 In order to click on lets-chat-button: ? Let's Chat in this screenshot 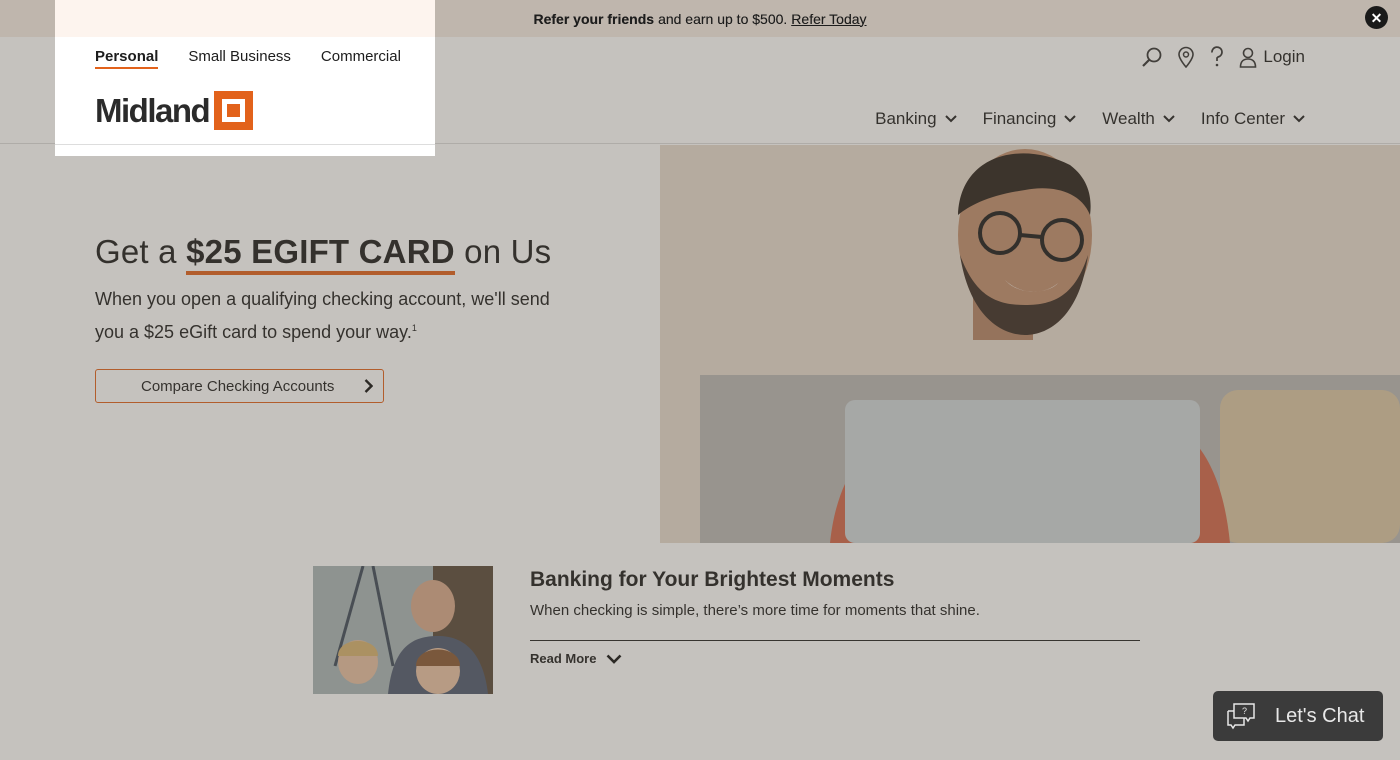, I will do `click(1298, 716)`.